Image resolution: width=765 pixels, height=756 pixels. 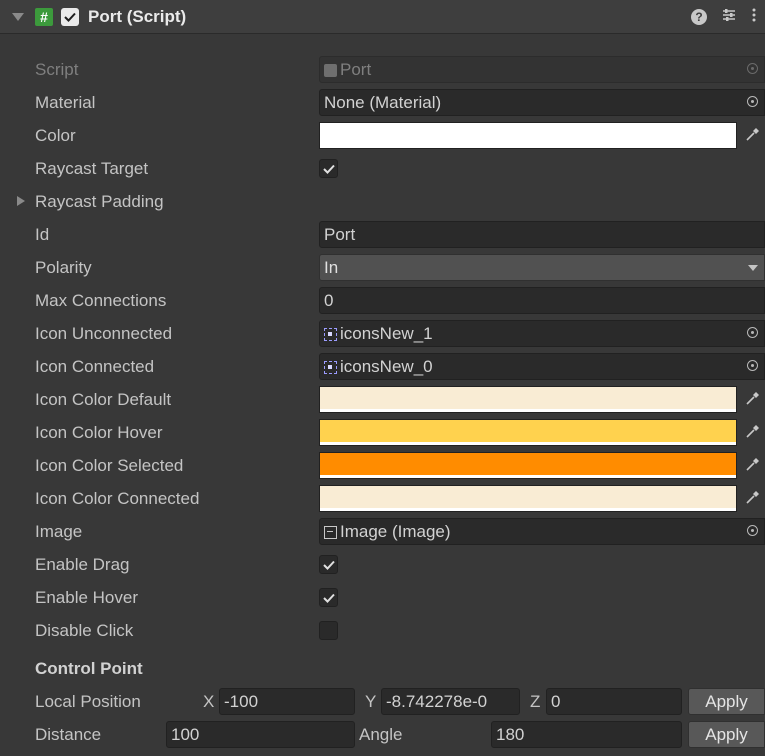 I want to click on icon-color-connected-swatch, so click(x=528, y=498).